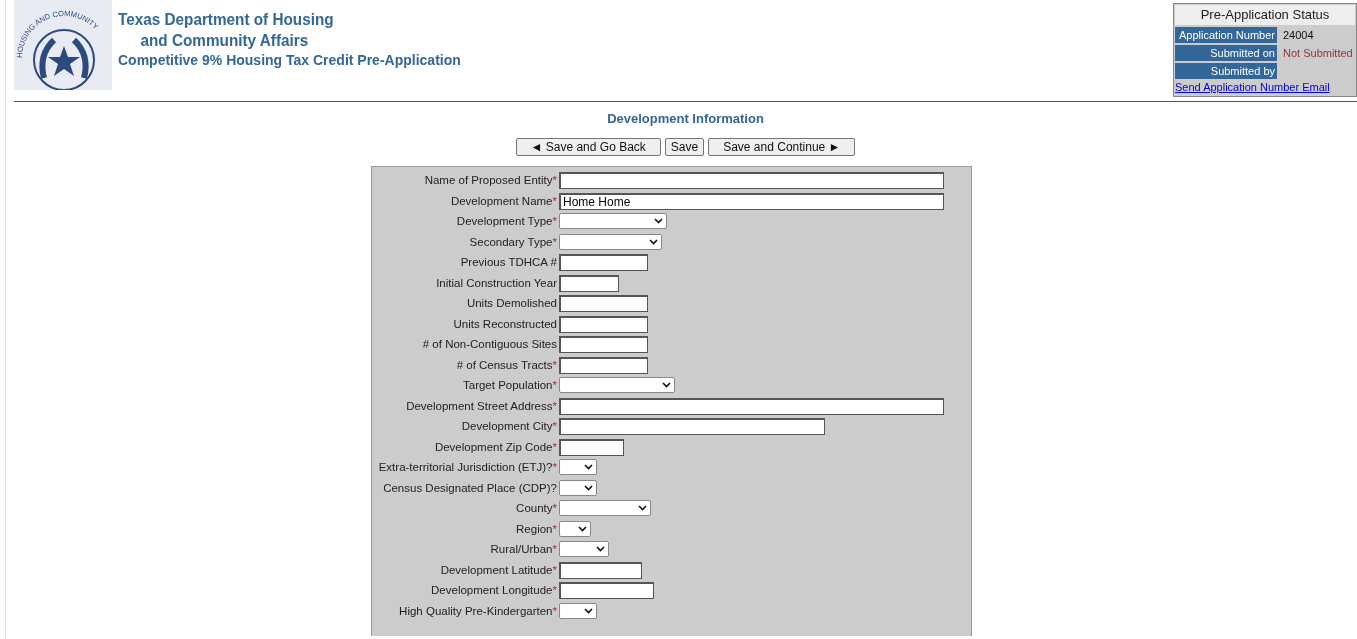  I want to click on status-label: Submitted by, so click(1226, 71).